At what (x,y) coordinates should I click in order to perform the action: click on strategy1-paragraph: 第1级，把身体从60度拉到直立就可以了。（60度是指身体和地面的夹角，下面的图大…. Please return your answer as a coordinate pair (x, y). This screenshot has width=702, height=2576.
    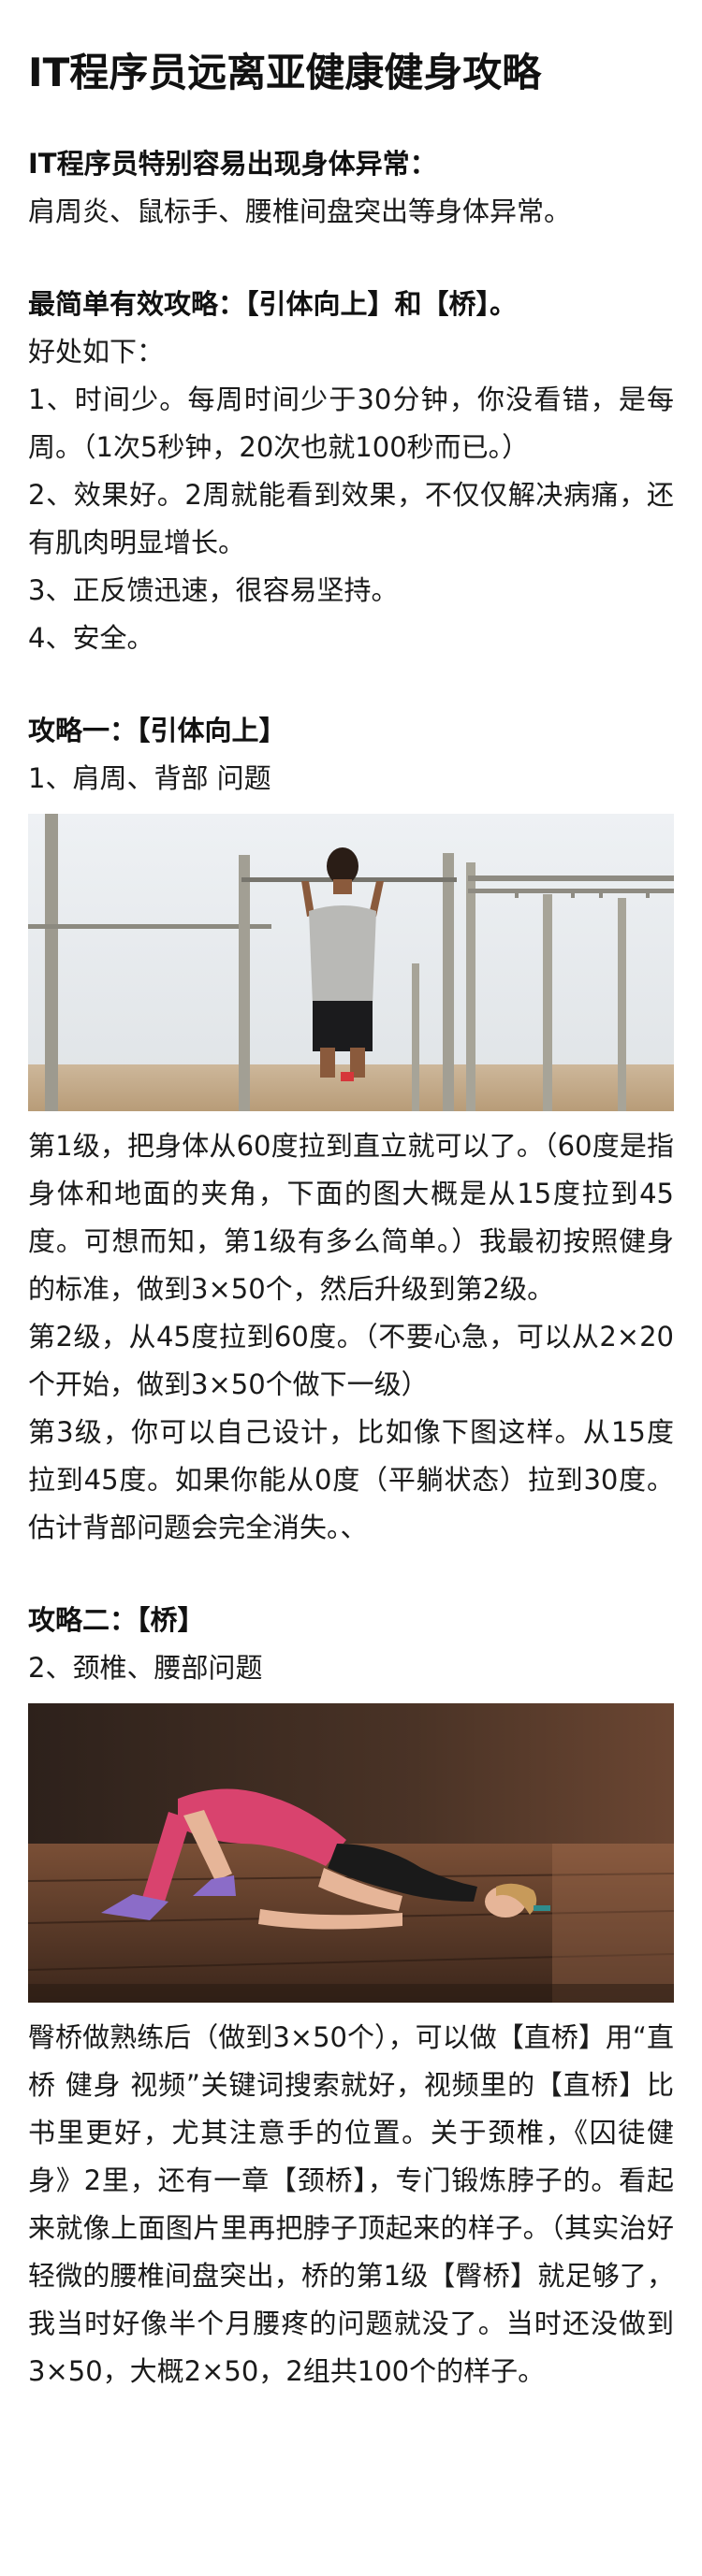
    Looking at the image, I should click on (351, 1217).